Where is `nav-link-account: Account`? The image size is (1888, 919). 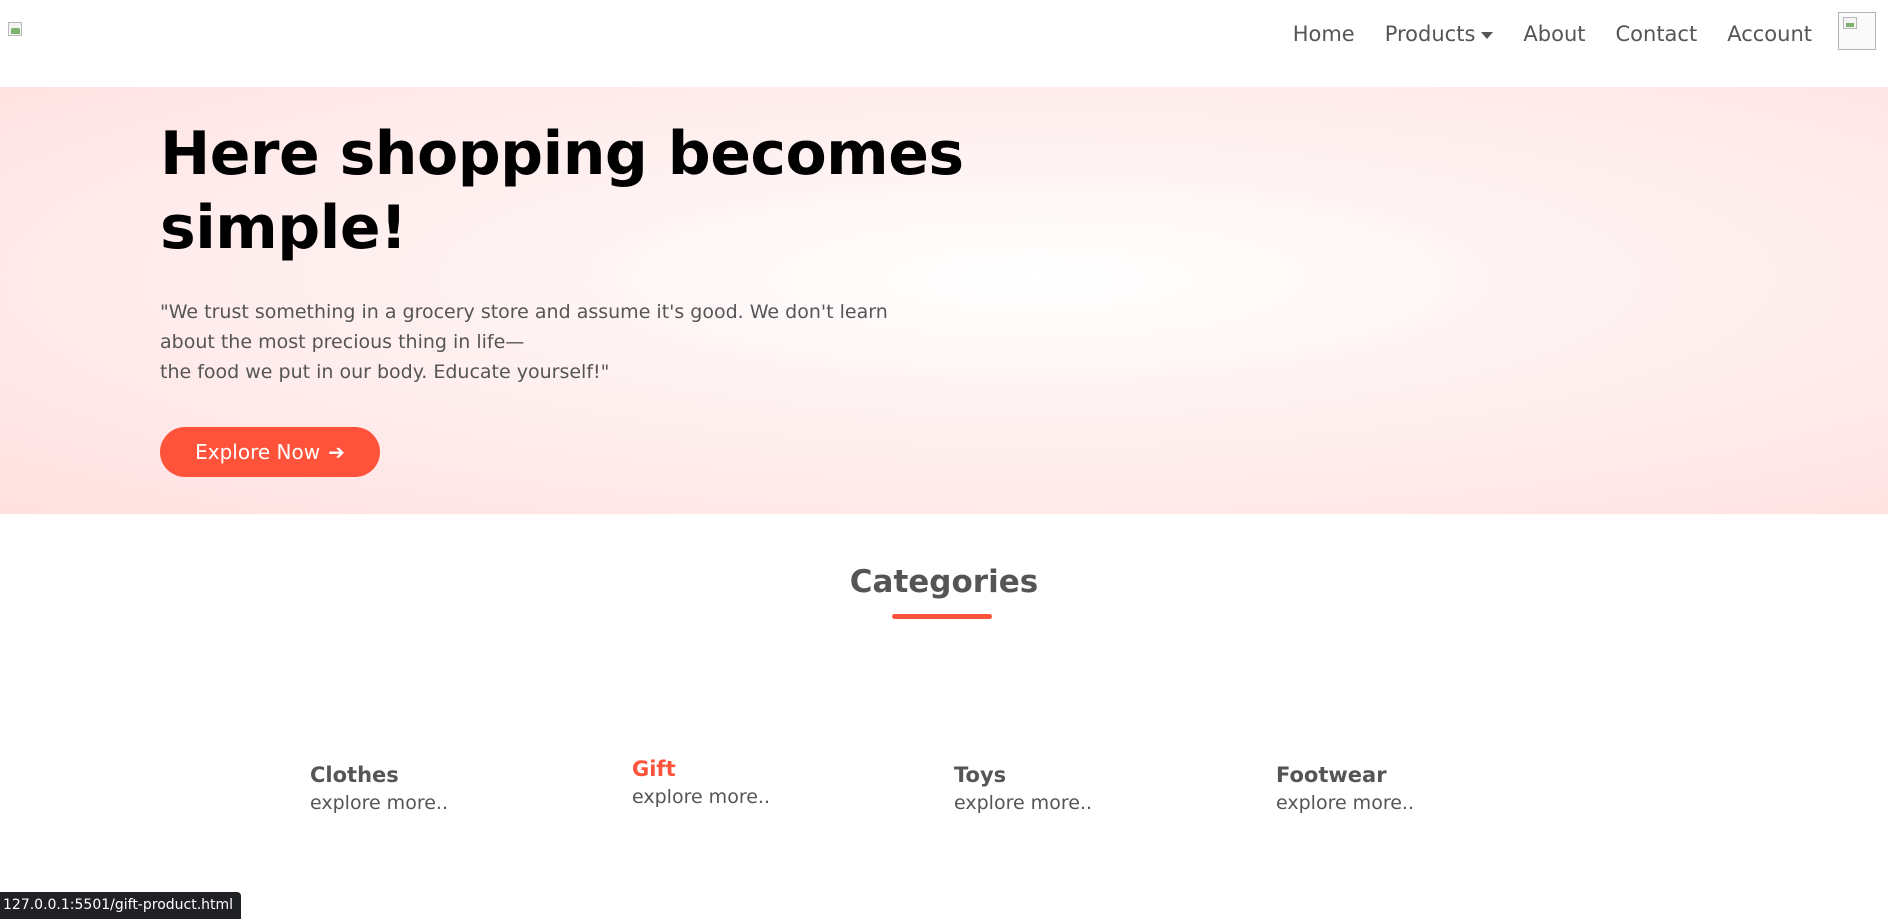 nav-link-account: Account is located at coordinates (1769, 34).